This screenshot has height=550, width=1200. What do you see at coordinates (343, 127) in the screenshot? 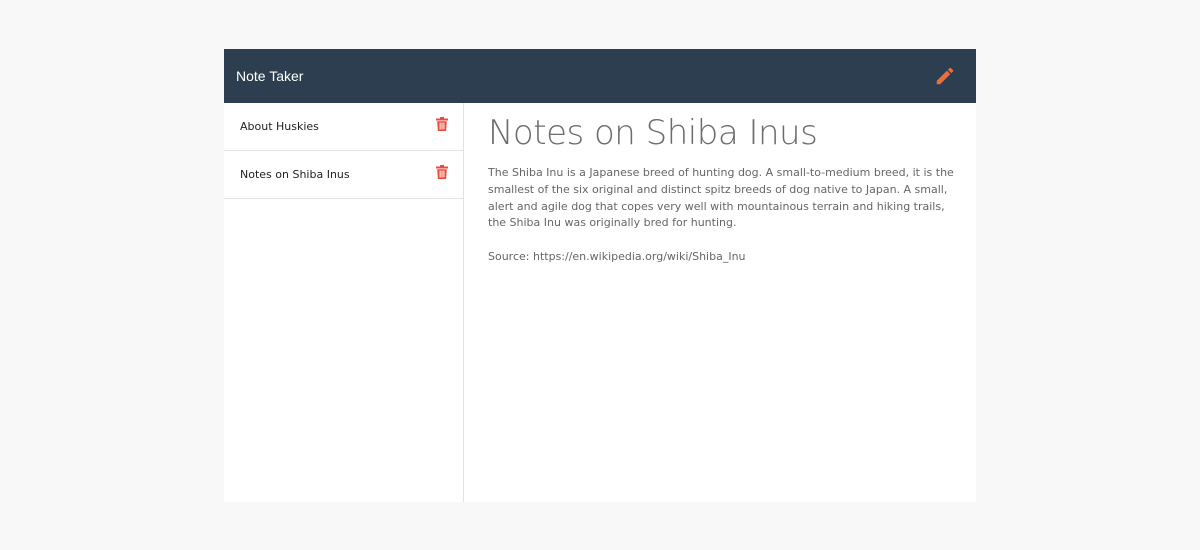
I see `note-list-item: About Huskies` at bounding box center [343, 127].